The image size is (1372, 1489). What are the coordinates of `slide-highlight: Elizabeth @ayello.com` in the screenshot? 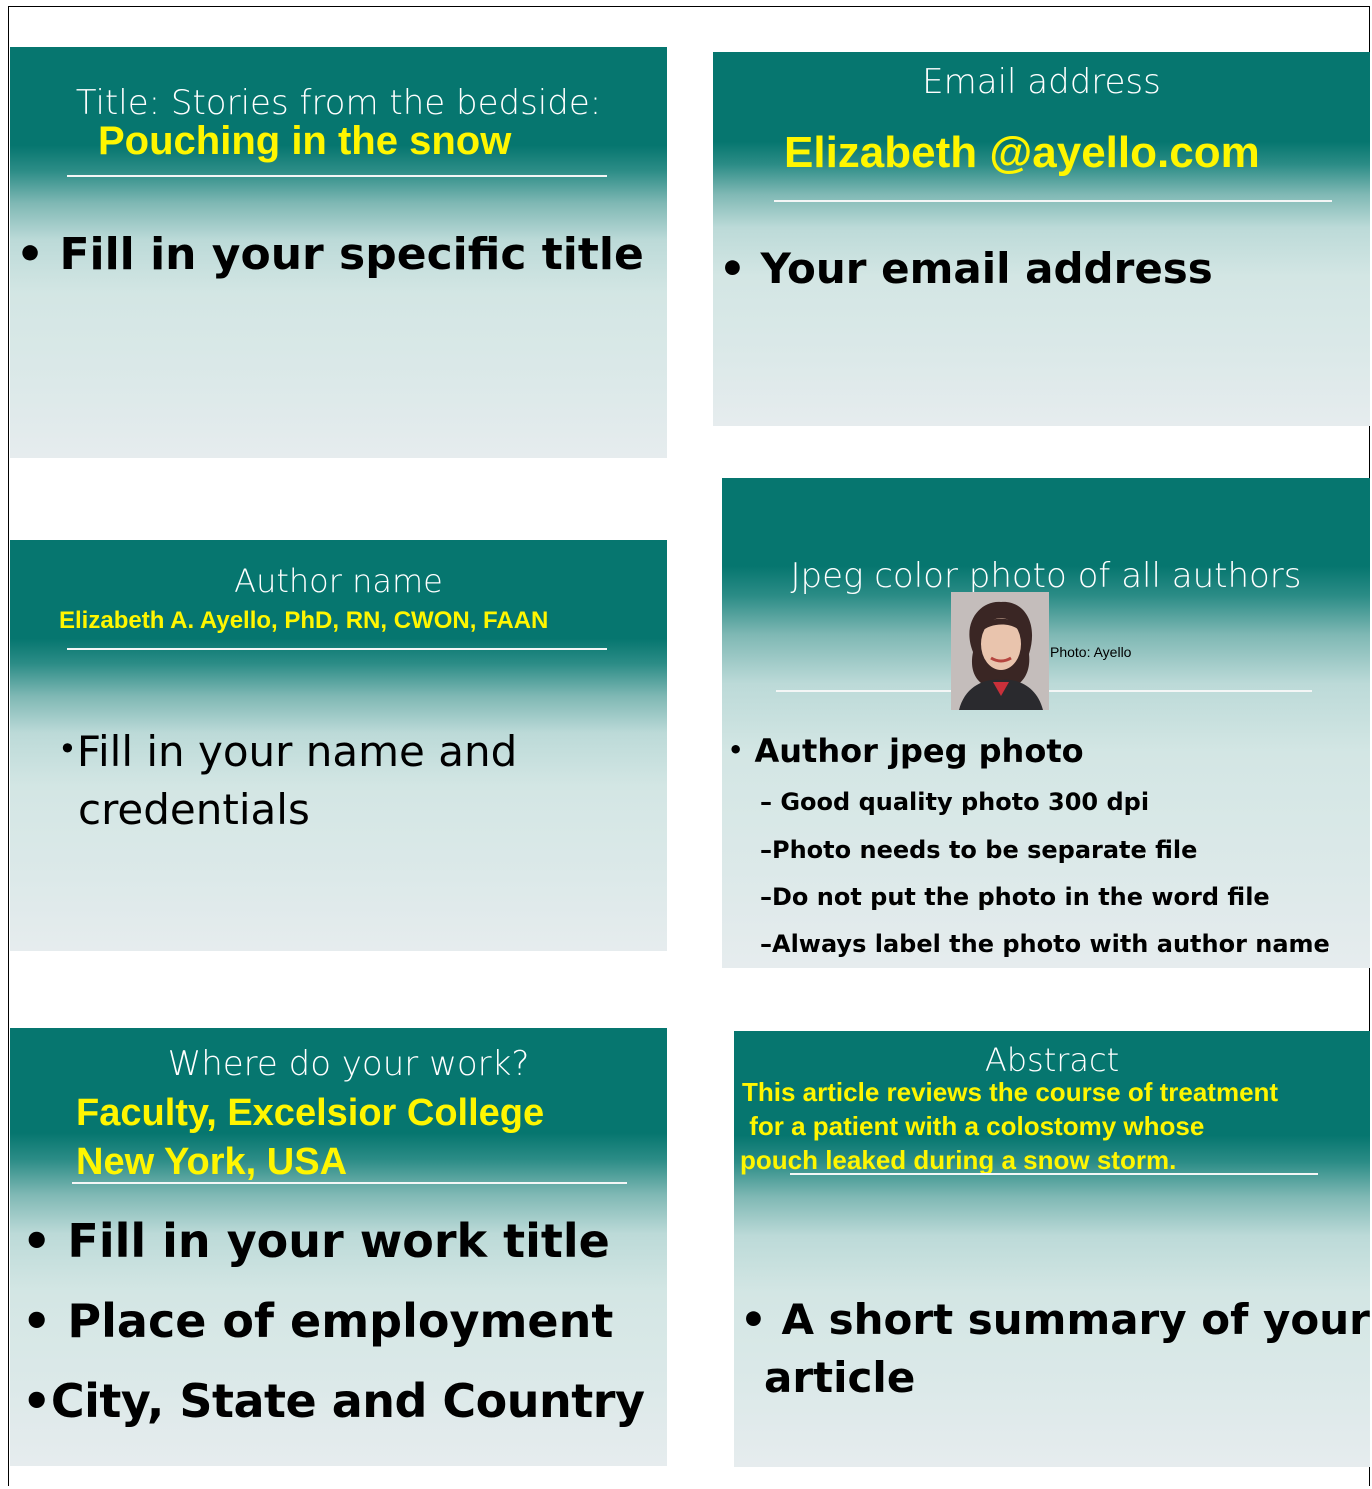 It's located at (1022, 152).